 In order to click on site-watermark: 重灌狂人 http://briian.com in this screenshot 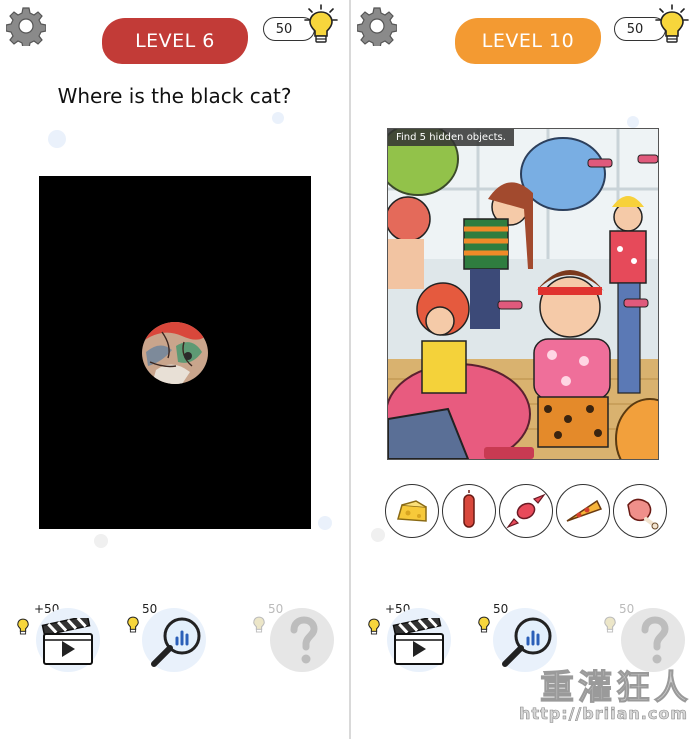, I will do `click(592, 696)`.